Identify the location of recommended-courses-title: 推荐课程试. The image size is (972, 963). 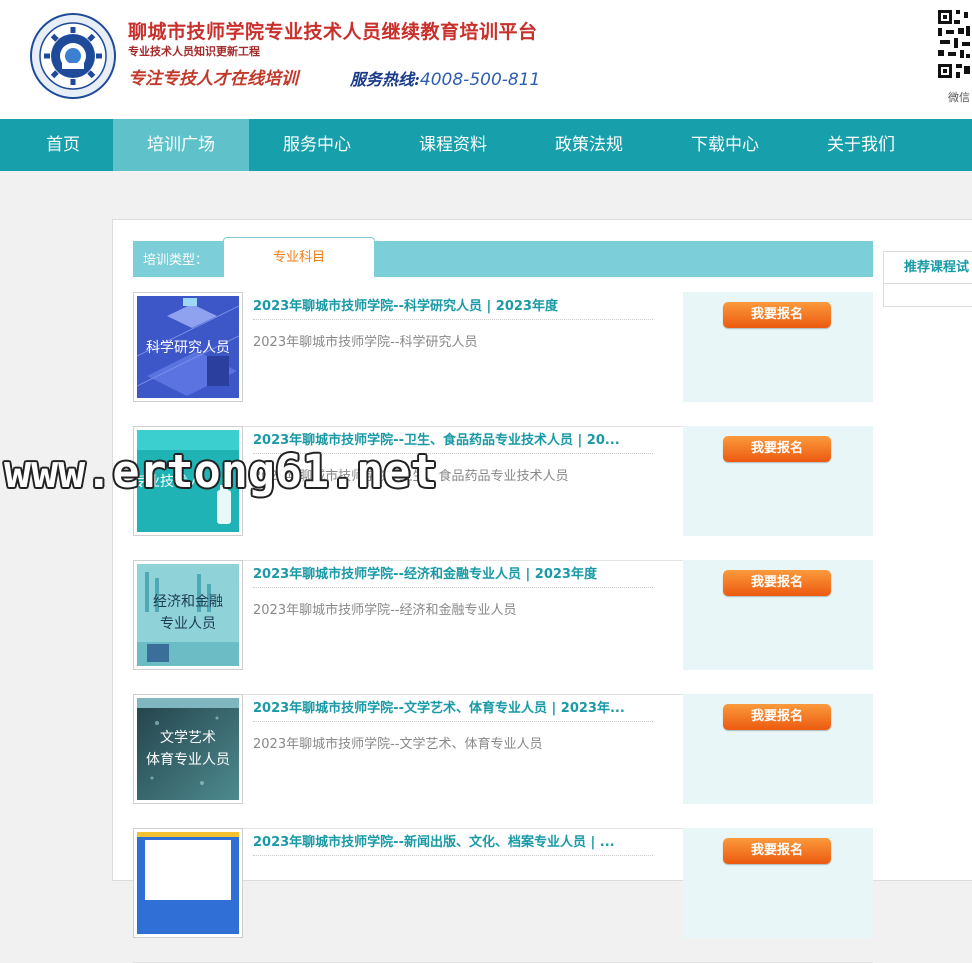
(928, 268).